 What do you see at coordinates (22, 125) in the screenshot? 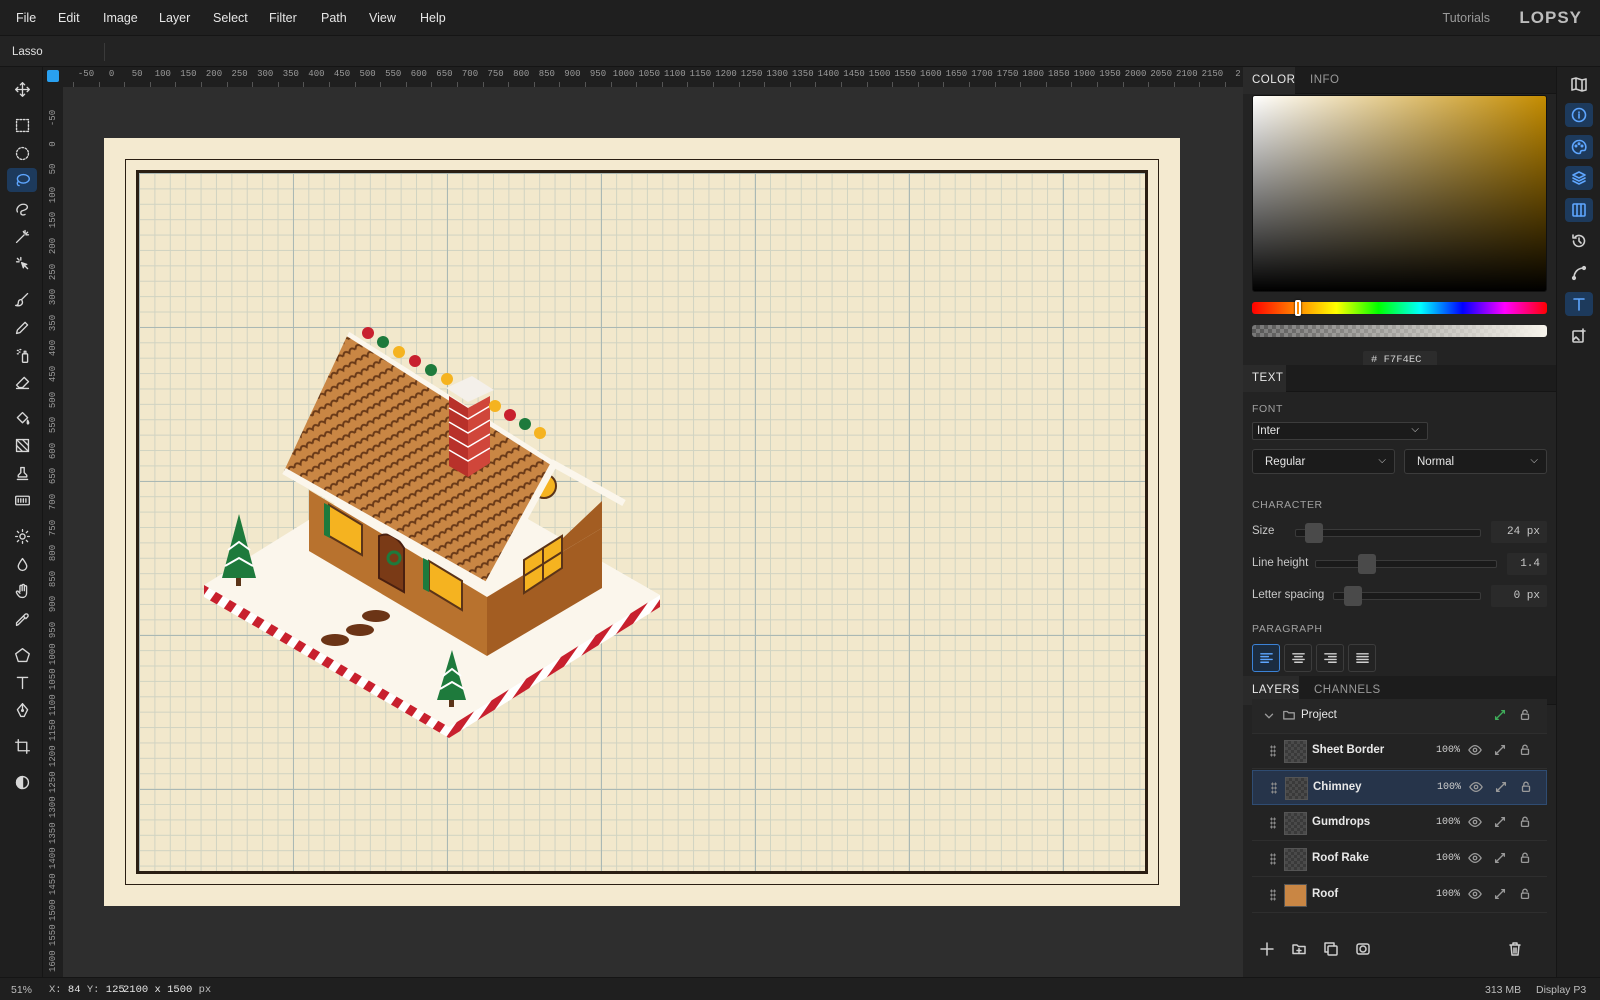
I see `rect-select-tool` at bounding box center [22, 125].